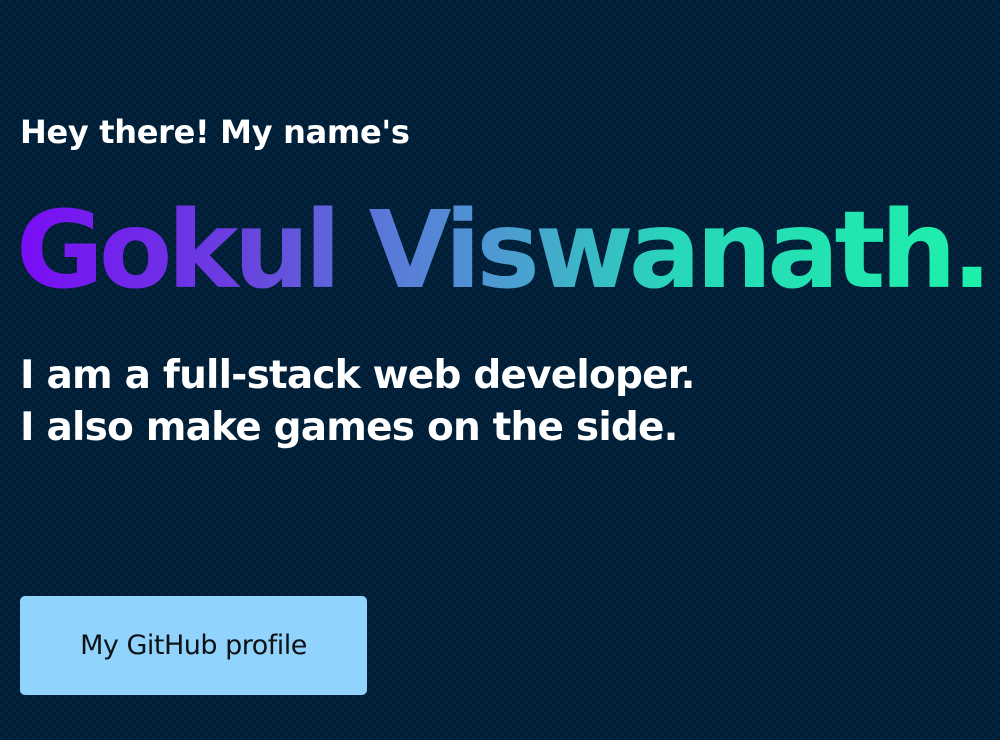  I want to click on greeting-text: Hey there! My name's, so click(215, 132).